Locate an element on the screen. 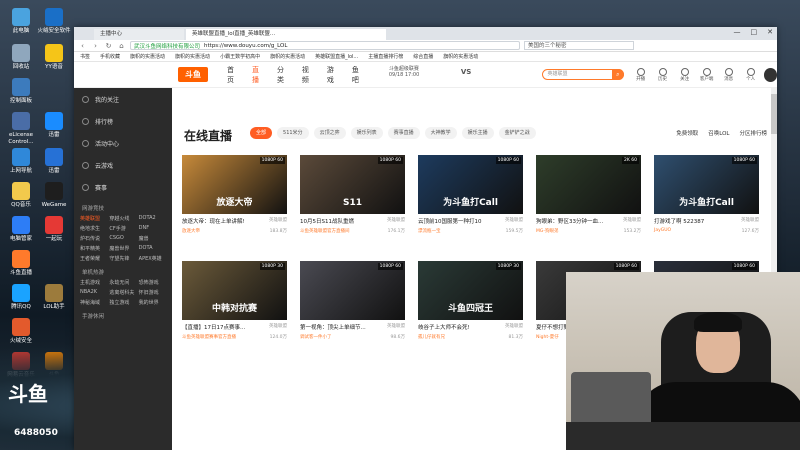  user-avatar is located at coordinates (770, 74).